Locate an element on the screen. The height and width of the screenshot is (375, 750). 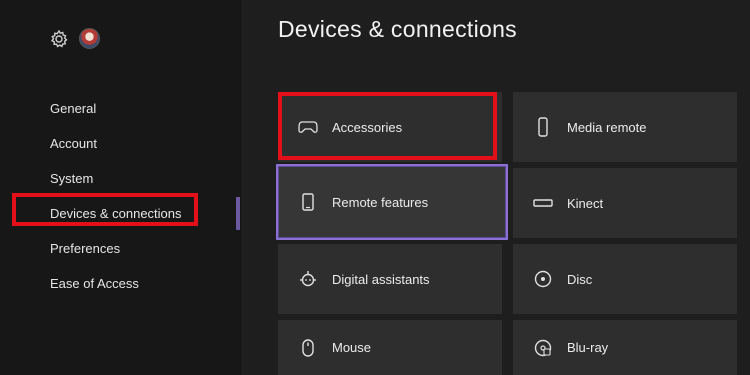
tile-label: Kinect is located at coordinates (585, 203).